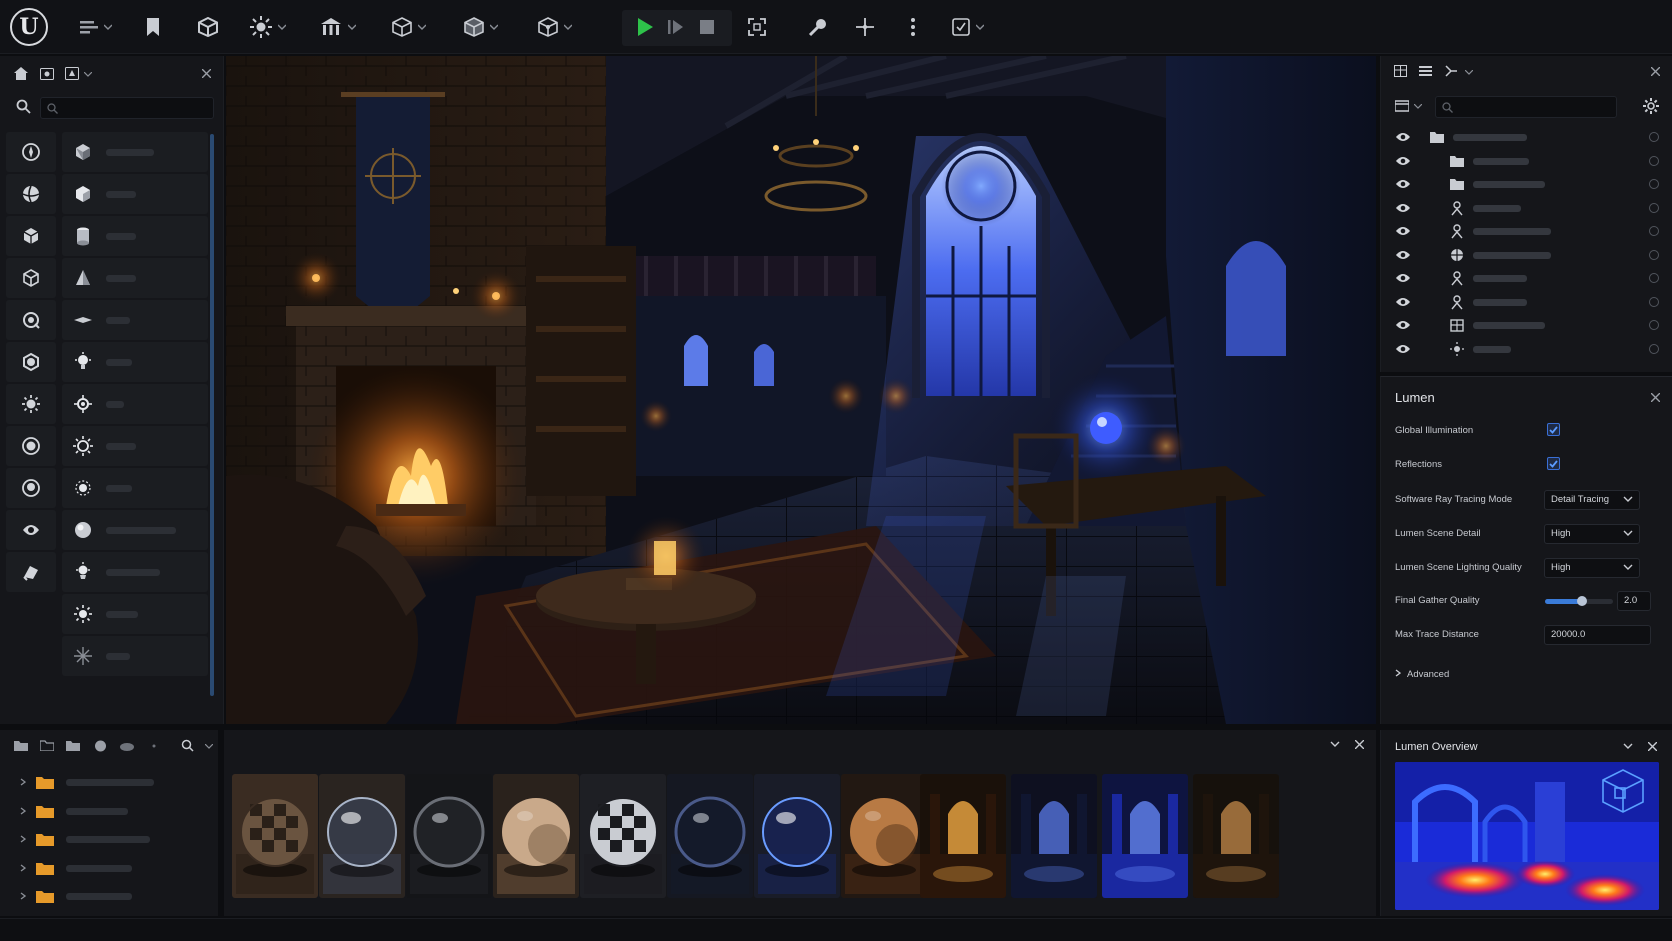 This screenshot has width=1672, height=941. What do you see at coordinates (338, 27) in the screenshot?
I see `build-dropdown` at bounding box center [338, 27].